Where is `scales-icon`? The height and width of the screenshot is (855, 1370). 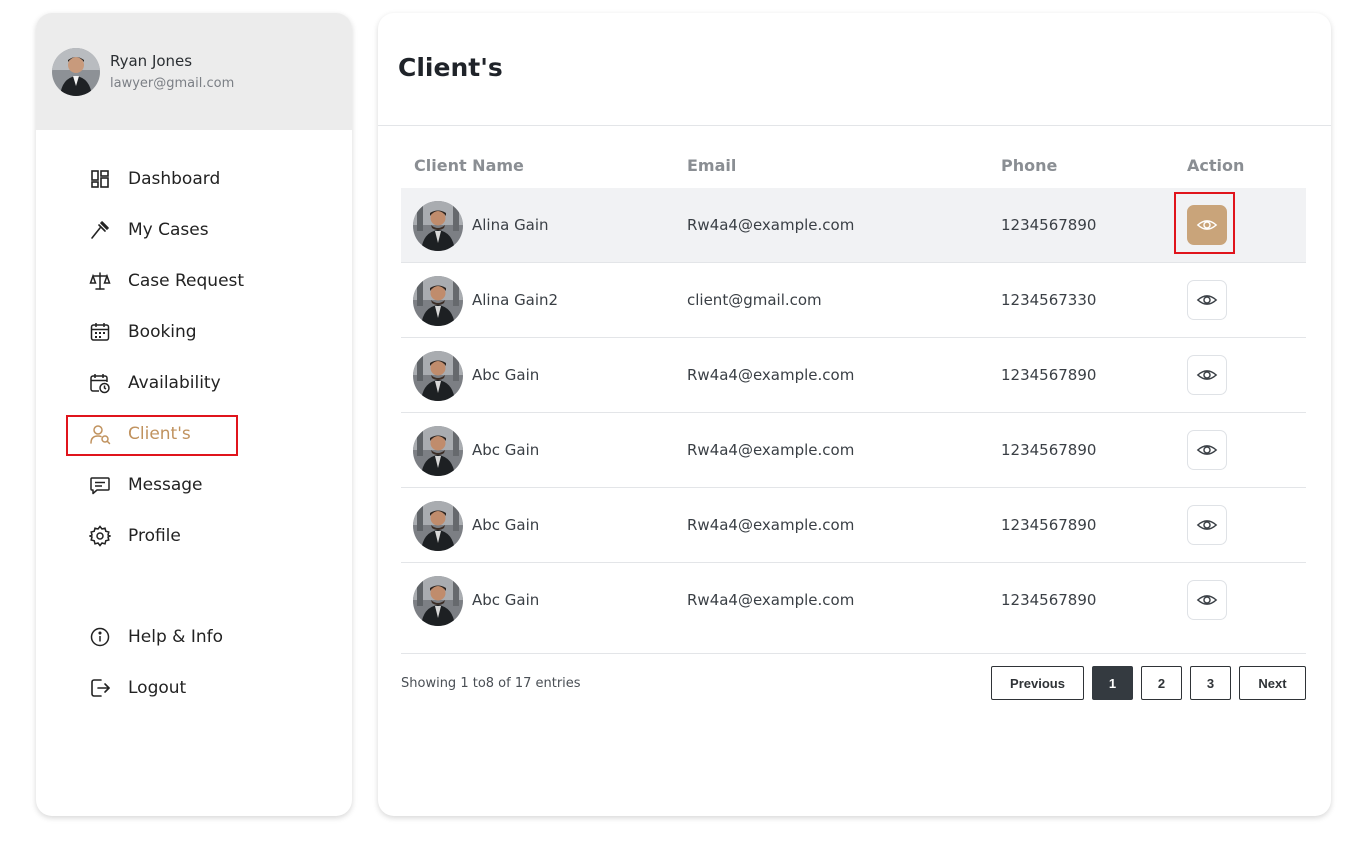 scales-icon is located at coordinates (100, 281).